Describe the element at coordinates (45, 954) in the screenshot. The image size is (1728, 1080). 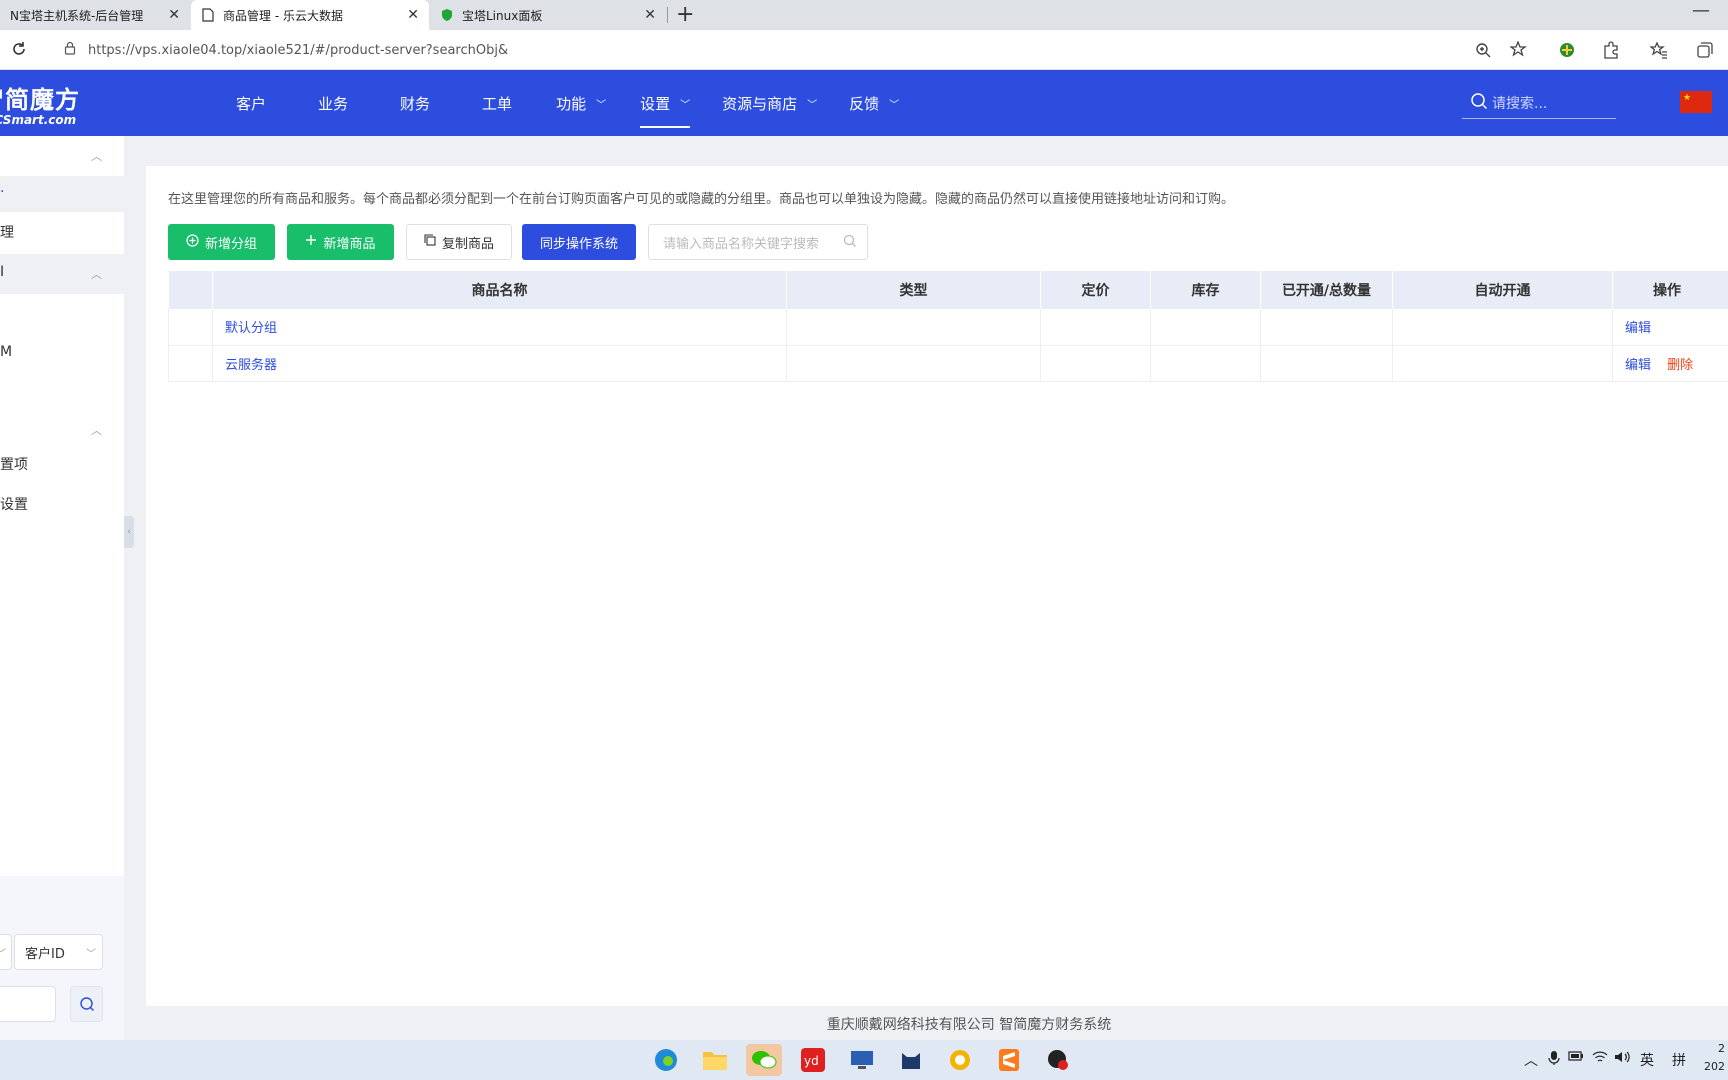
I see `filter-type-value: 客户ID` at that location.